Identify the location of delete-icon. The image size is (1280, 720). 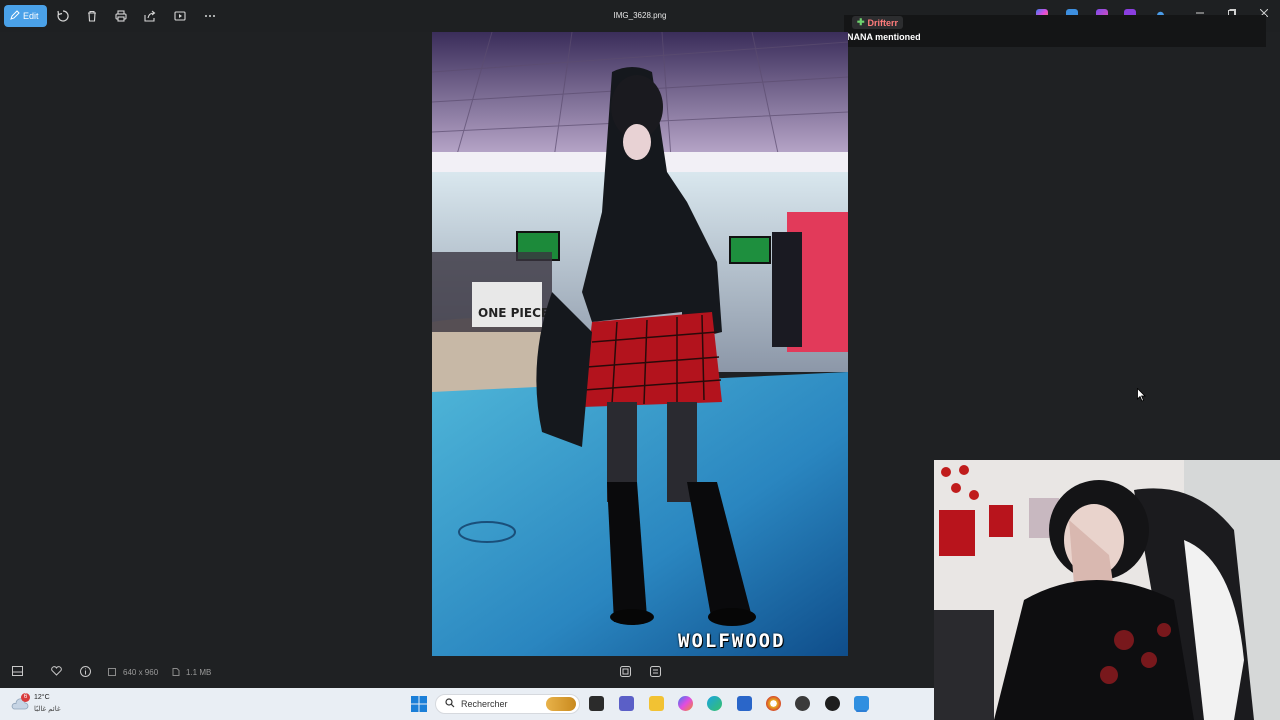
(92, 16).